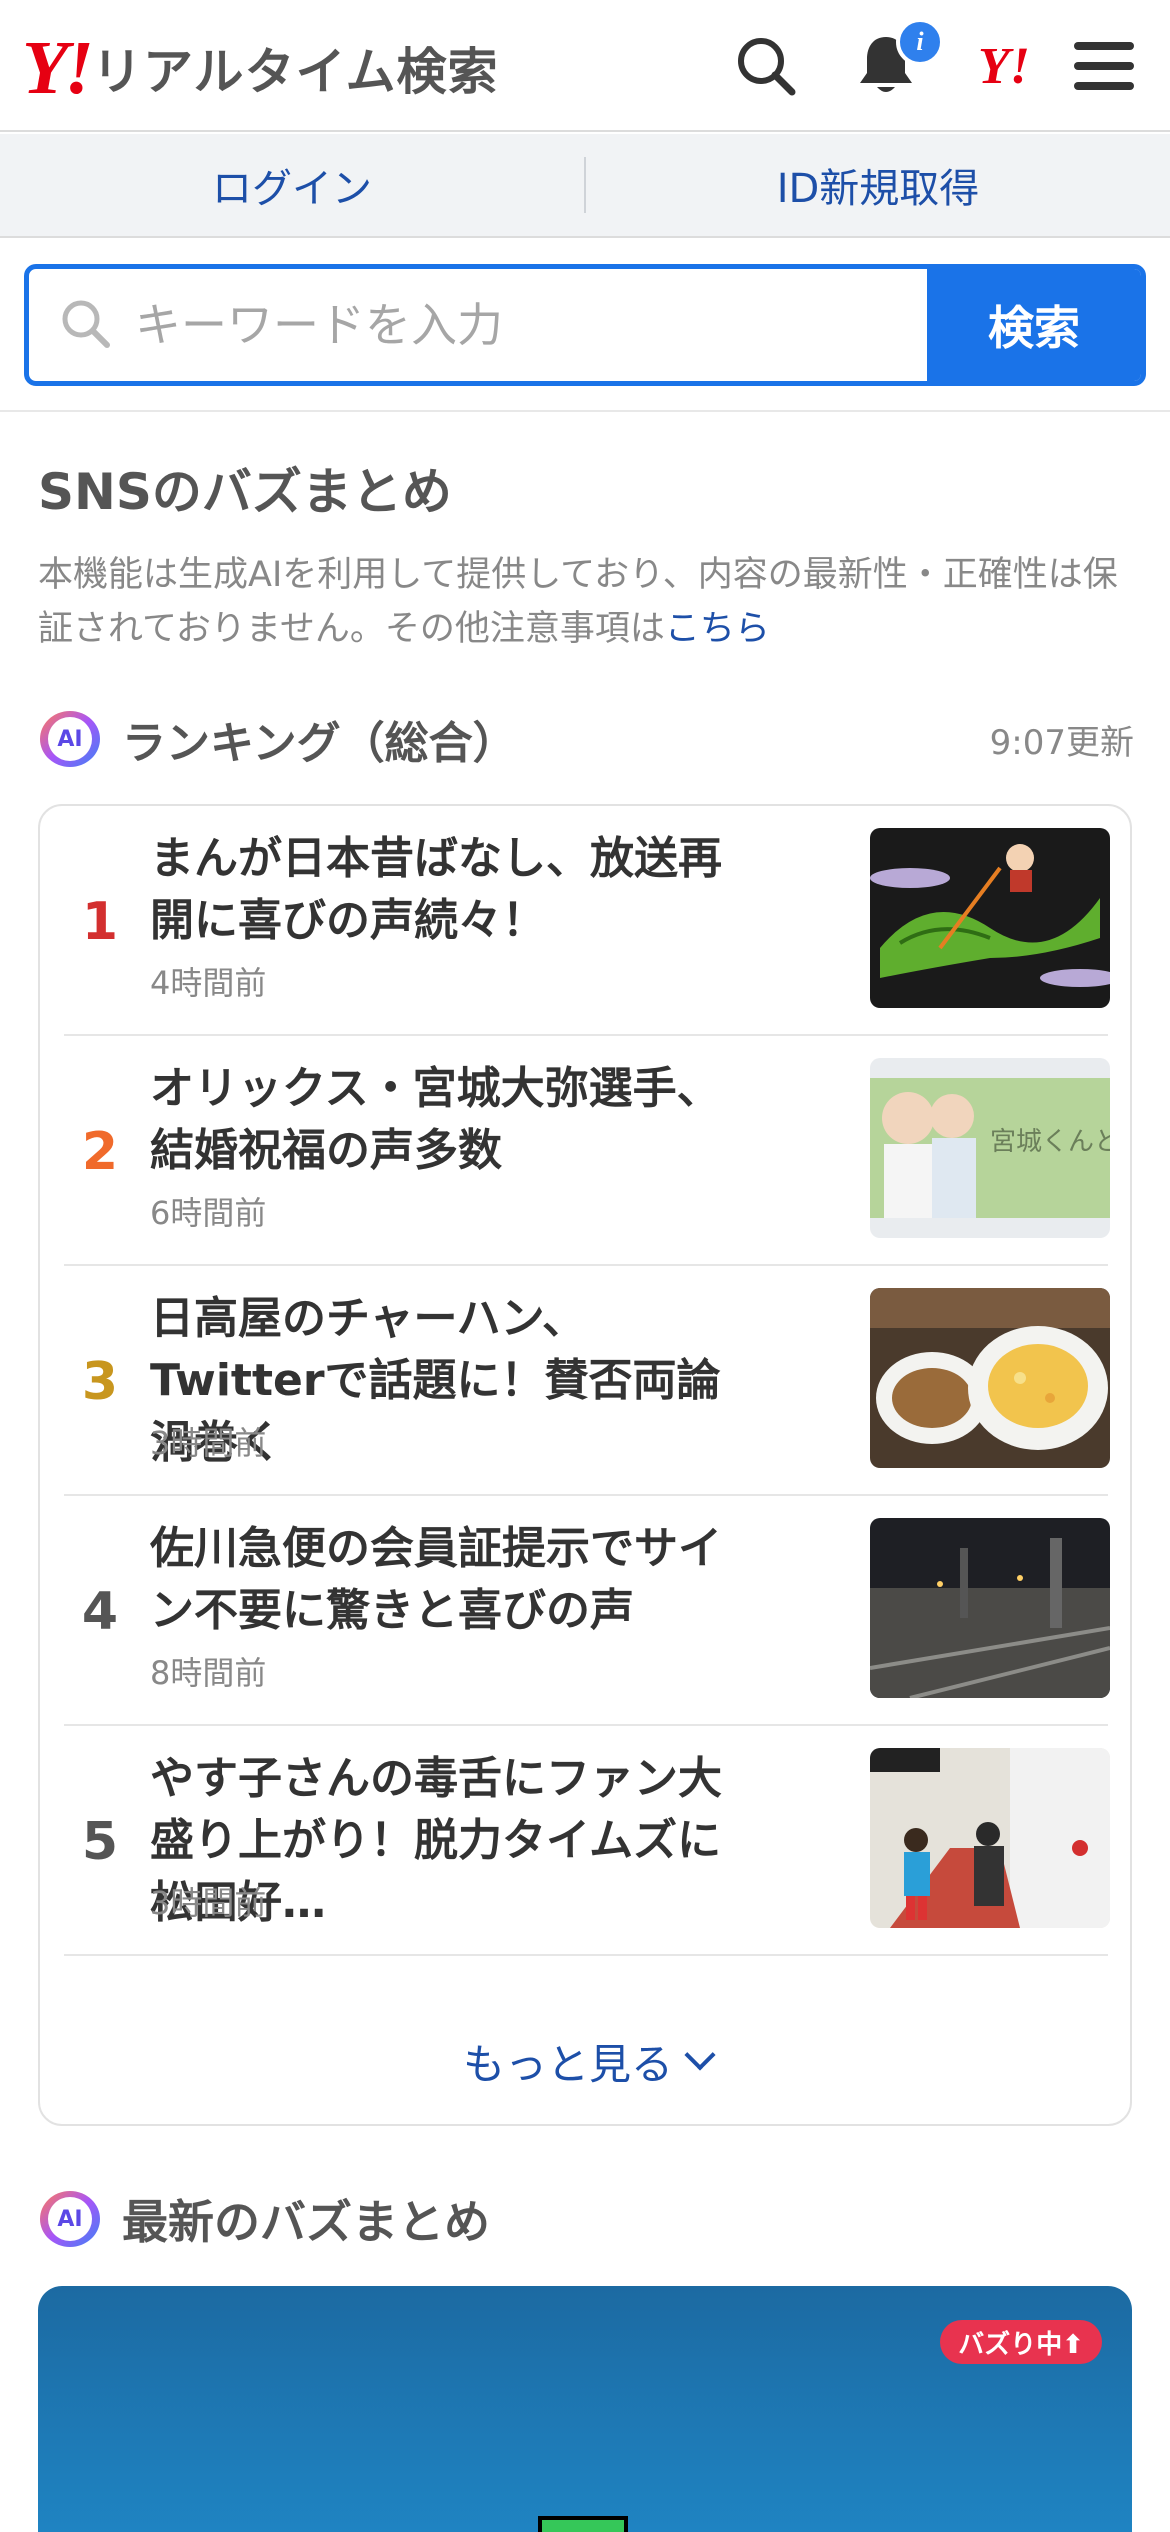 This screenshot has height=2532, width=1170. Describe the element at coordinates (100, 1382) in the screenshot. I see `rank-number: 3` at that location.